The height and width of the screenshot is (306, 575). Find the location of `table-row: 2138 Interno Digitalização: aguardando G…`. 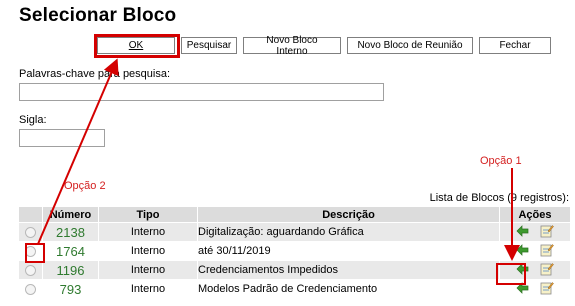

table-row: 2138 Interno Digitalização: aguardando G… is located at coordinates (294, 232).